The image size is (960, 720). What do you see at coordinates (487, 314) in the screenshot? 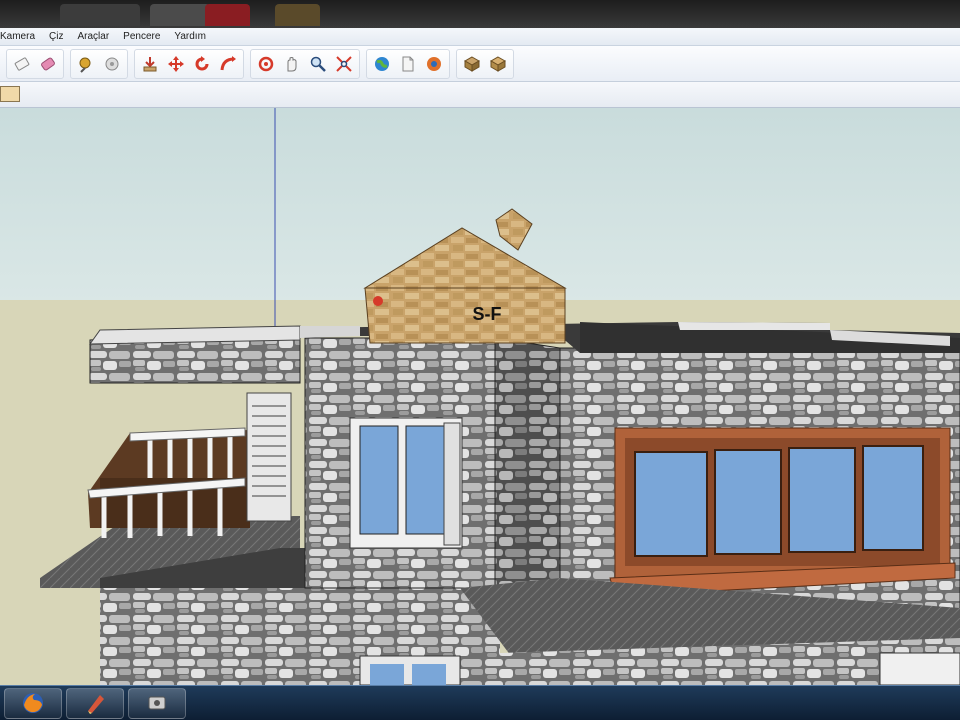
I see `model-label: S-F` at bounding box center [487, 314].